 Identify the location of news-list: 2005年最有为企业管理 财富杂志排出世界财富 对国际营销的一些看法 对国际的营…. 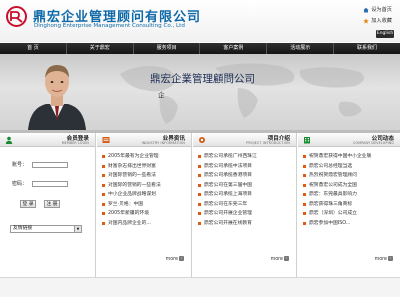
(144, 190).